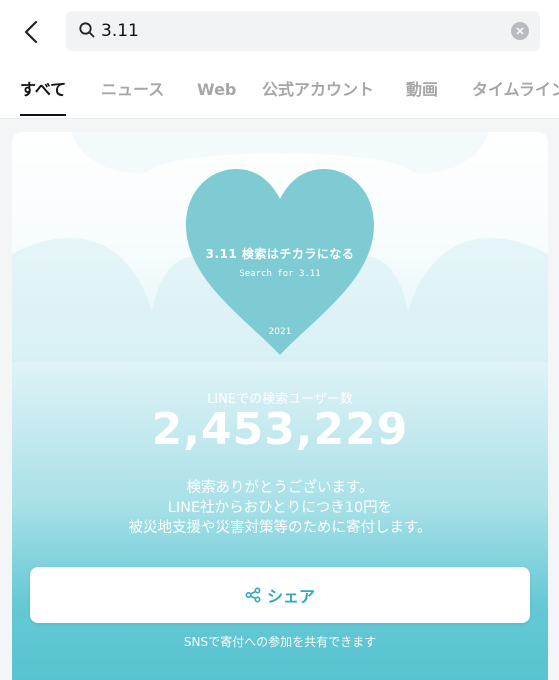 This screenshot has height=680, width=559. What do you see at coordinates (280, 642) in the screenshot?
I see `share-note: SNSで寄付への参加を共有できます` at bounding box center [280, 642].